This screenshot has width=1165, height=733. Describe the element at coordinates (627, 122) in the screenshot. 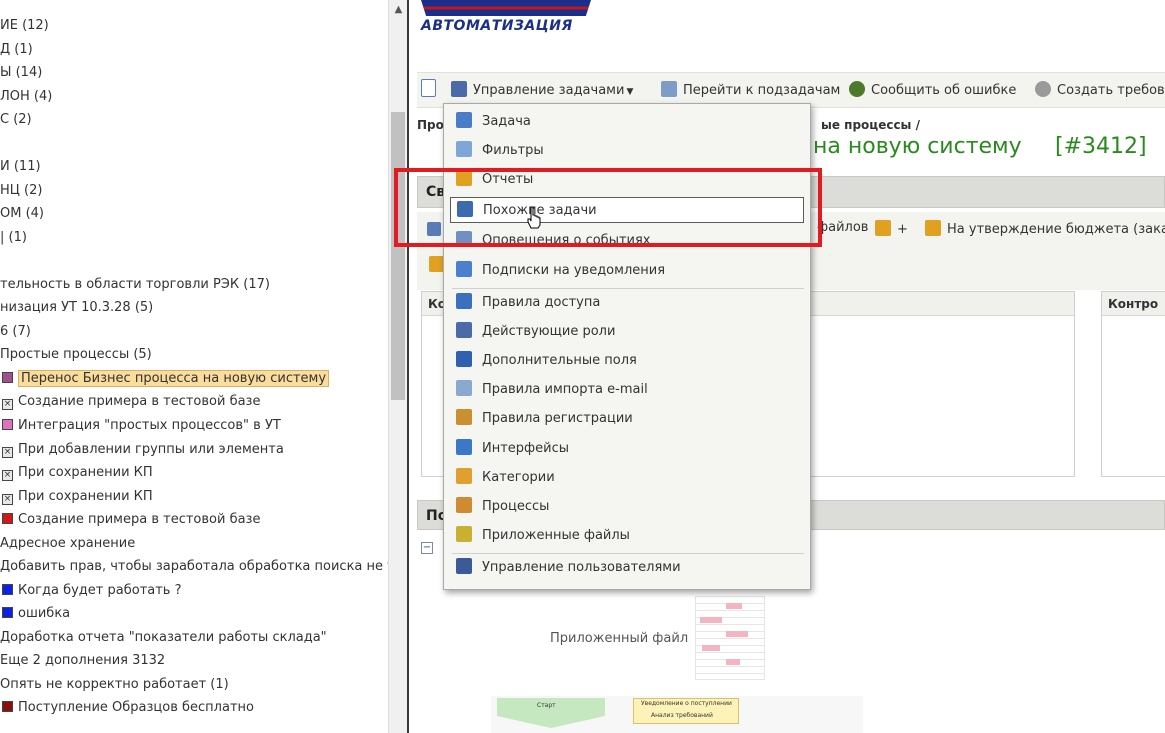

I see `menu-item-task: Задача` at that location.